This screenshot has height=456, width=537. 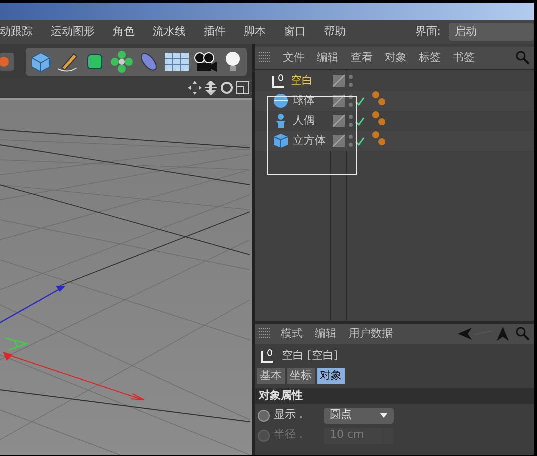 What do you see at coordinates (430, 58) in the screenshot?
I see `menu-item: 标签` at bounding box center [430, 58].